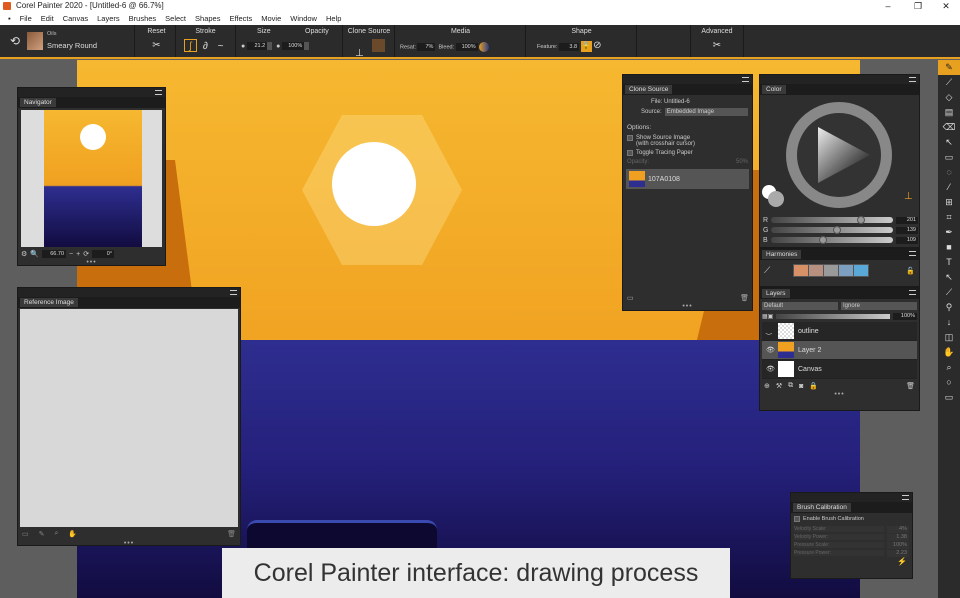 The image size is (960, 598). What do you see at coordinates (949, 127) in the screenshot?
I see `eraser-icon: ⌫` at bounding box center [949, 127].